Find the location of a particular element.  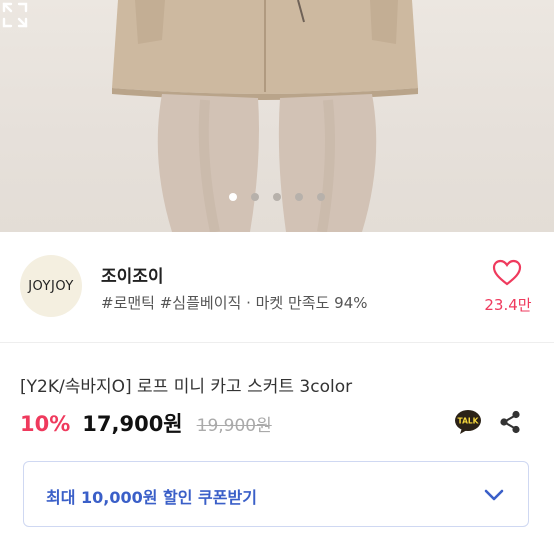

coupon-label: 최대 10,000원 할인 쿠폰받기 is located at coordinates (151, 497).